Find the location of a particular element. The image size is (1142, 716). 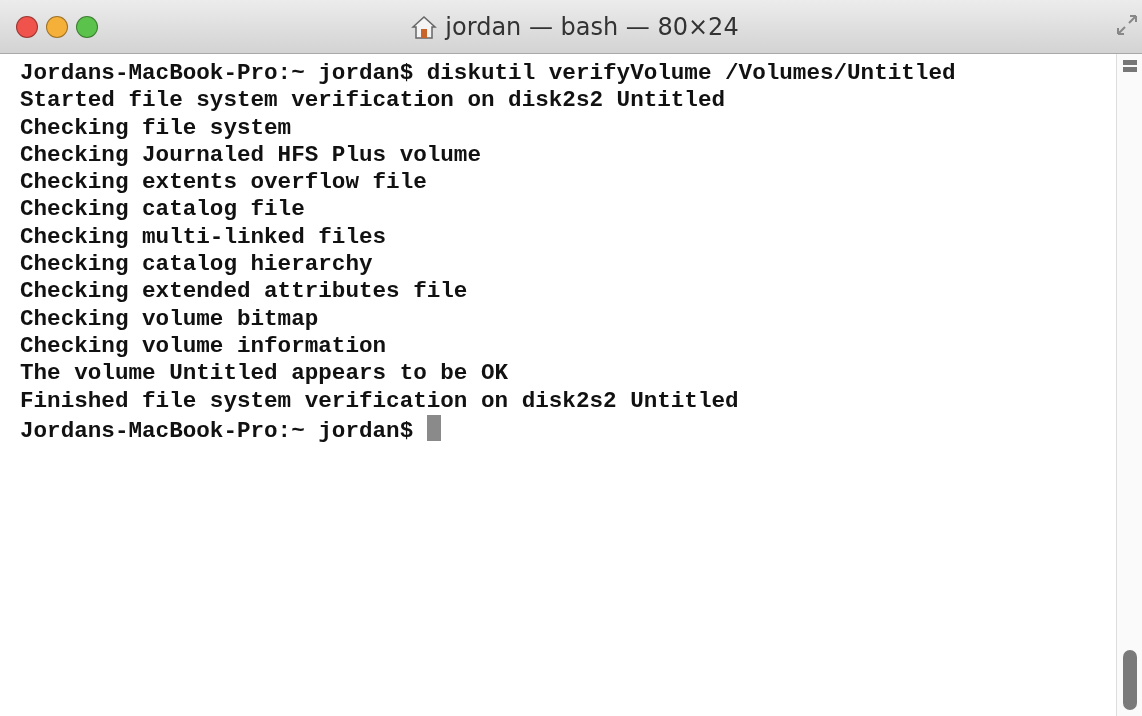

home-icon is located at coordinates (424, 26).